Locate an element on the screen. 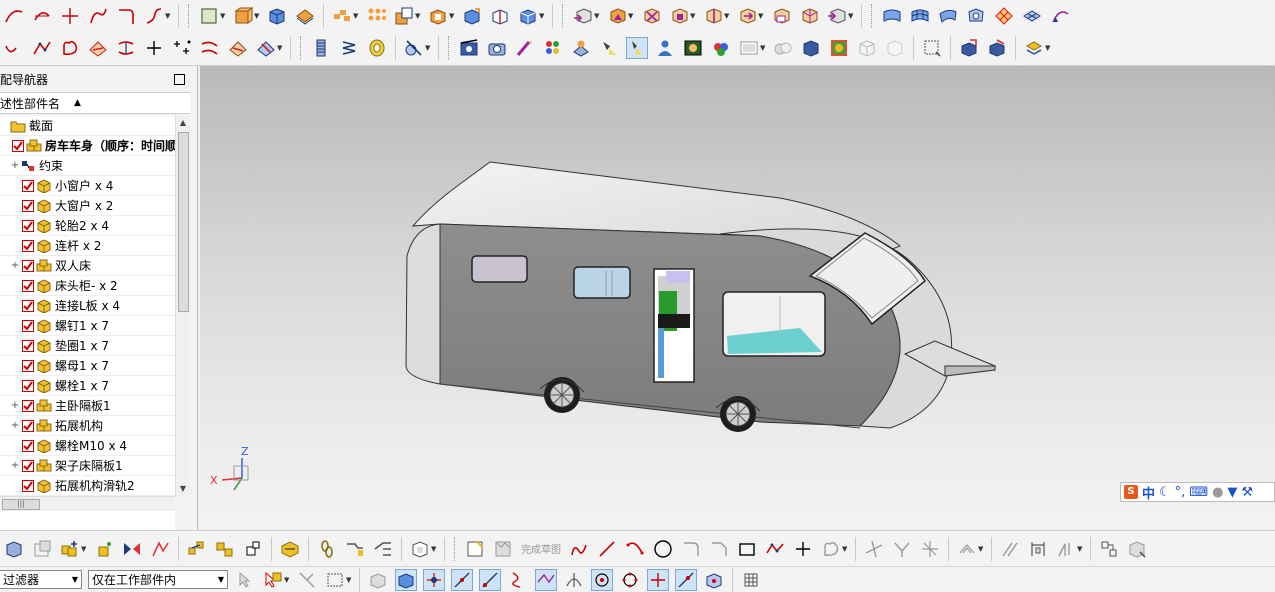 This screenshot has width=1275, height=592. select-all-icon is located at coordinates (273, 580).